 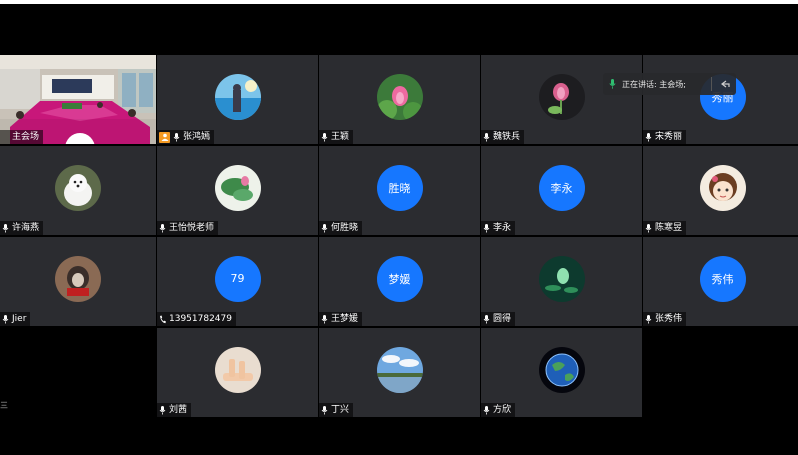 What do you see at coordinates (78, 99) in the screenshot?
I see `participant-tile-main-venue: 主会场` at bounding box center [78, 99].